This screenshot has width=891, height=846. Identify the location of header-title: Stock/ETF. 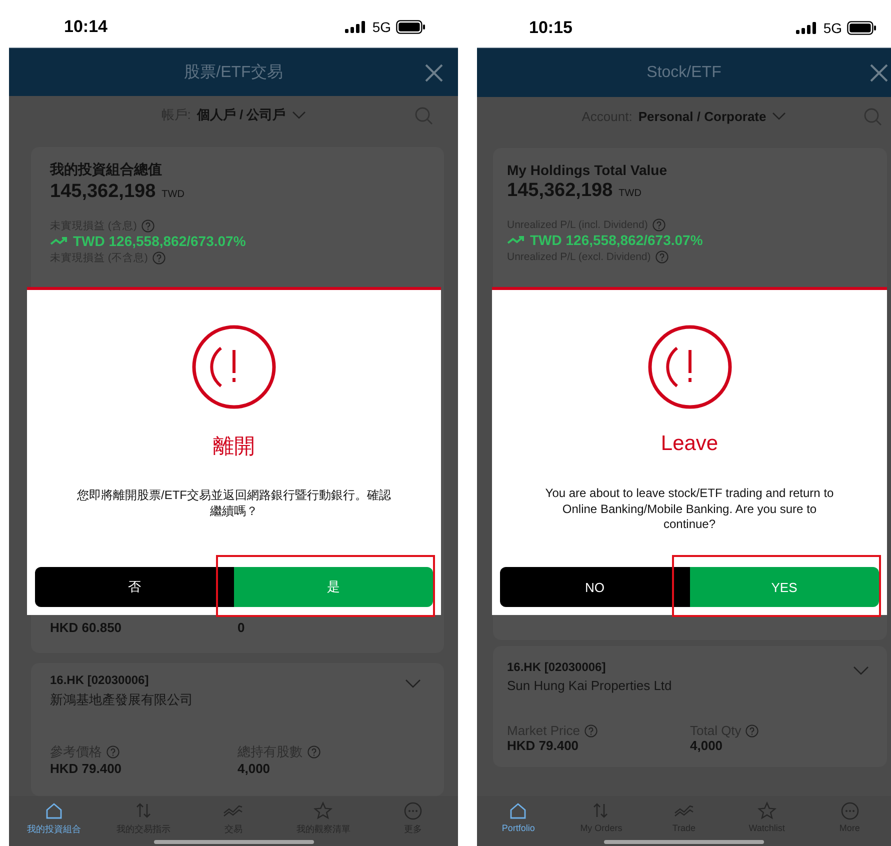
(684, 73).